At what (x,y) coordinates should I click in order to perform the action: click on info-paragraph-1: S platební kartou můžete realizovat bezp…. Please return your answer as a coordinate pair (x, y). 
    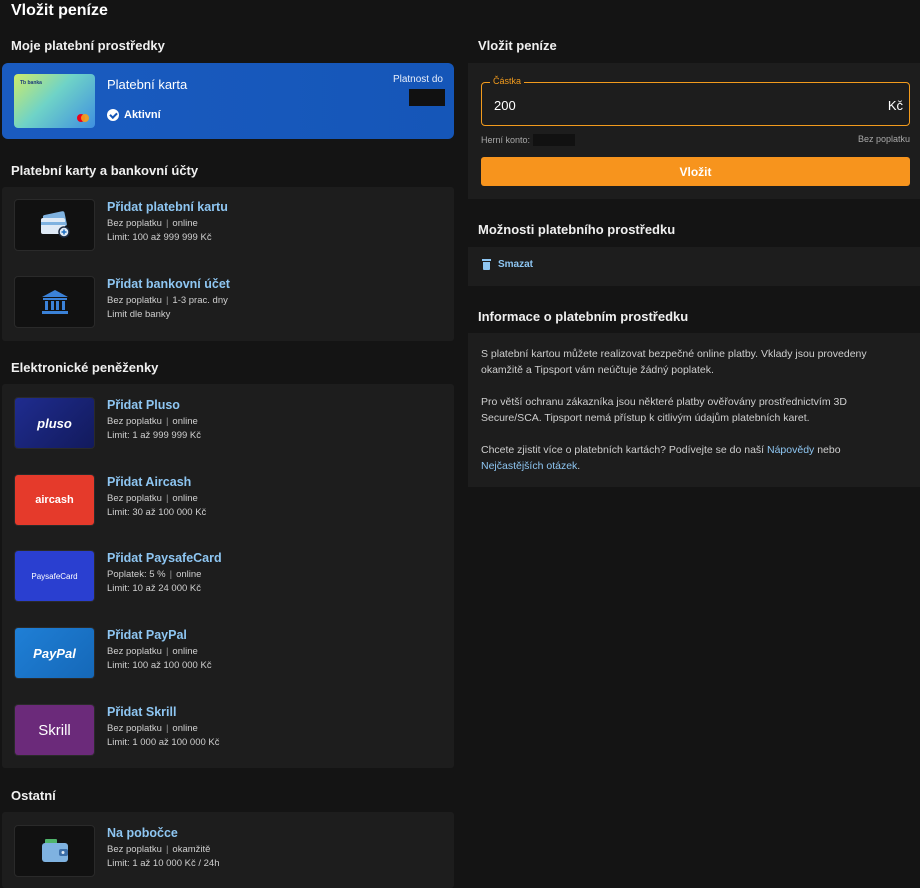
    Looking at the image, I should click on (674, 362).